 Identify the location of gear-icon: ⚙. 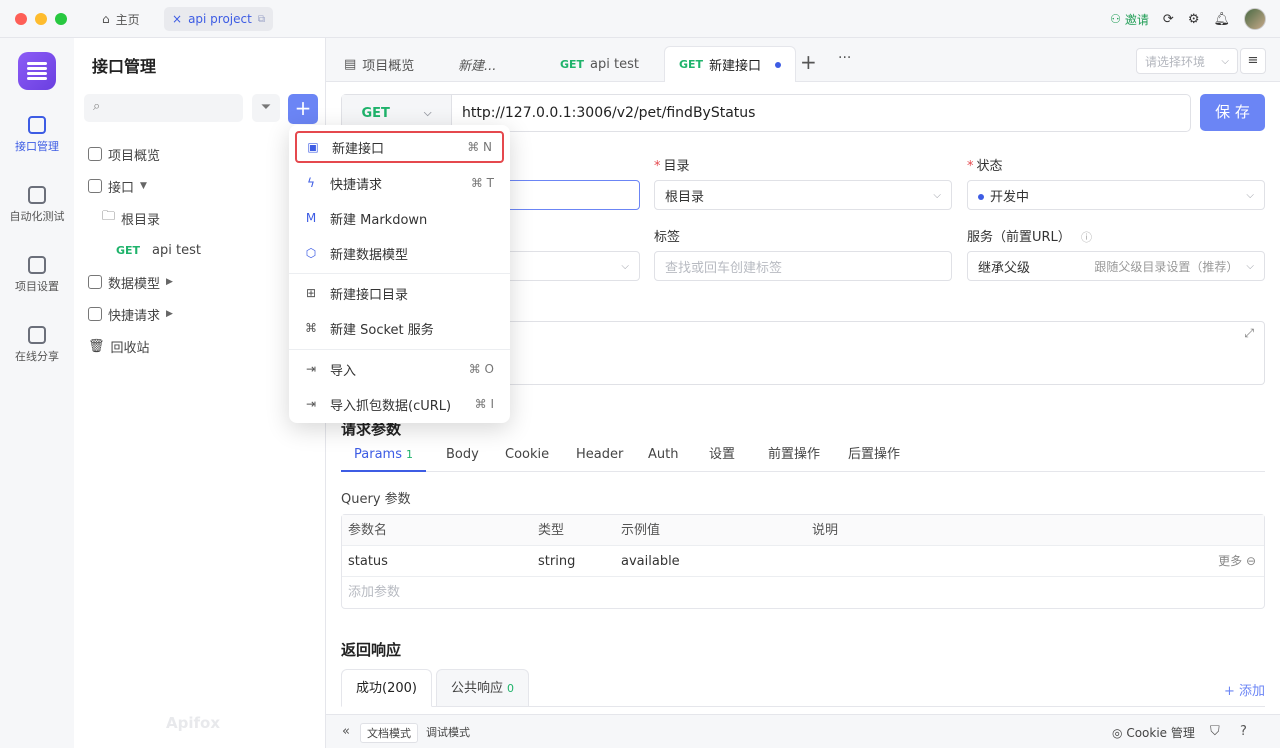
(1194, 19).